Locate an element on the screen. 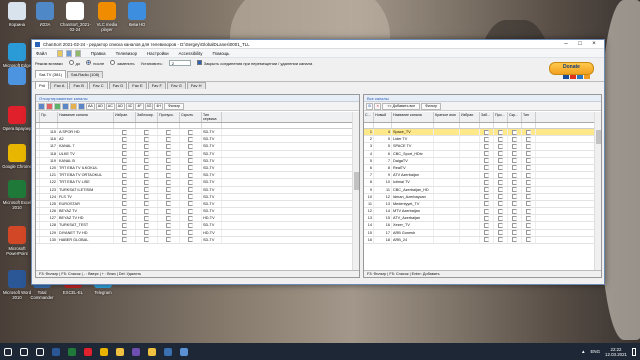  notifications-icon is located at coordinates (634, 351).